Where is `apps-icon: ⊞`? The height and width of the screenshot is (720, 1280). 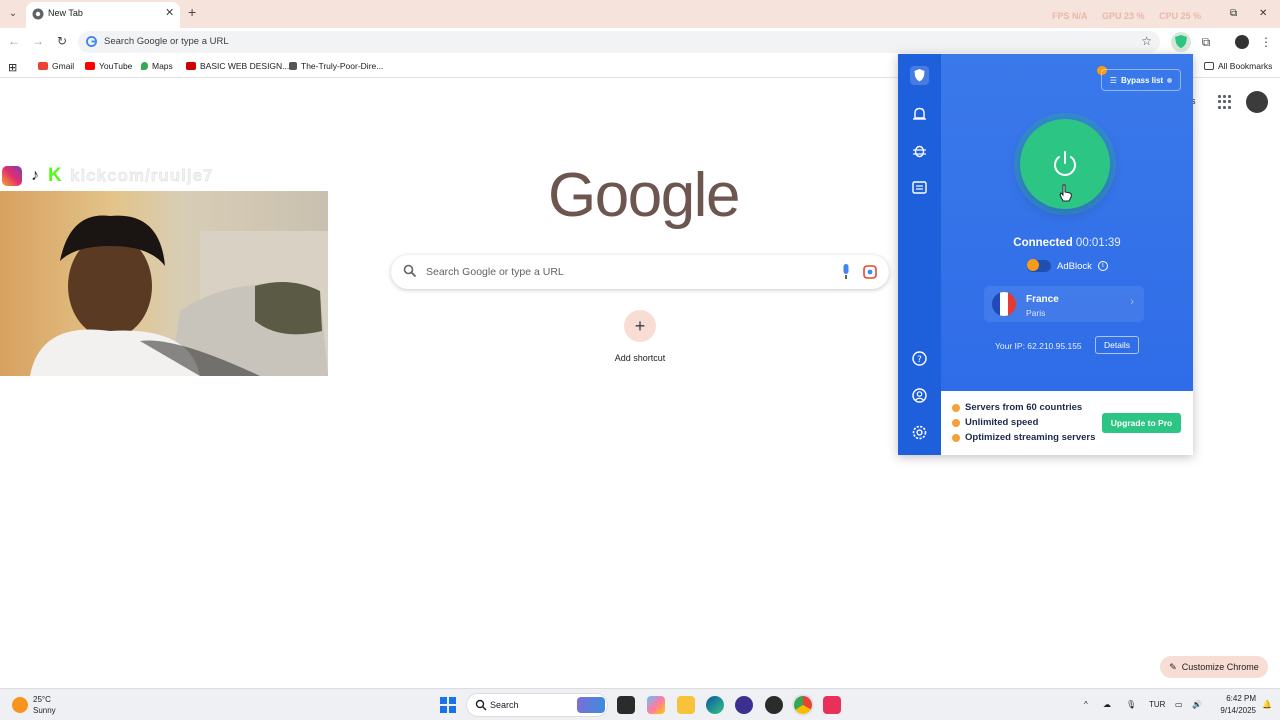
apps-icon: ⊞ is located at coordinates (12, 67).